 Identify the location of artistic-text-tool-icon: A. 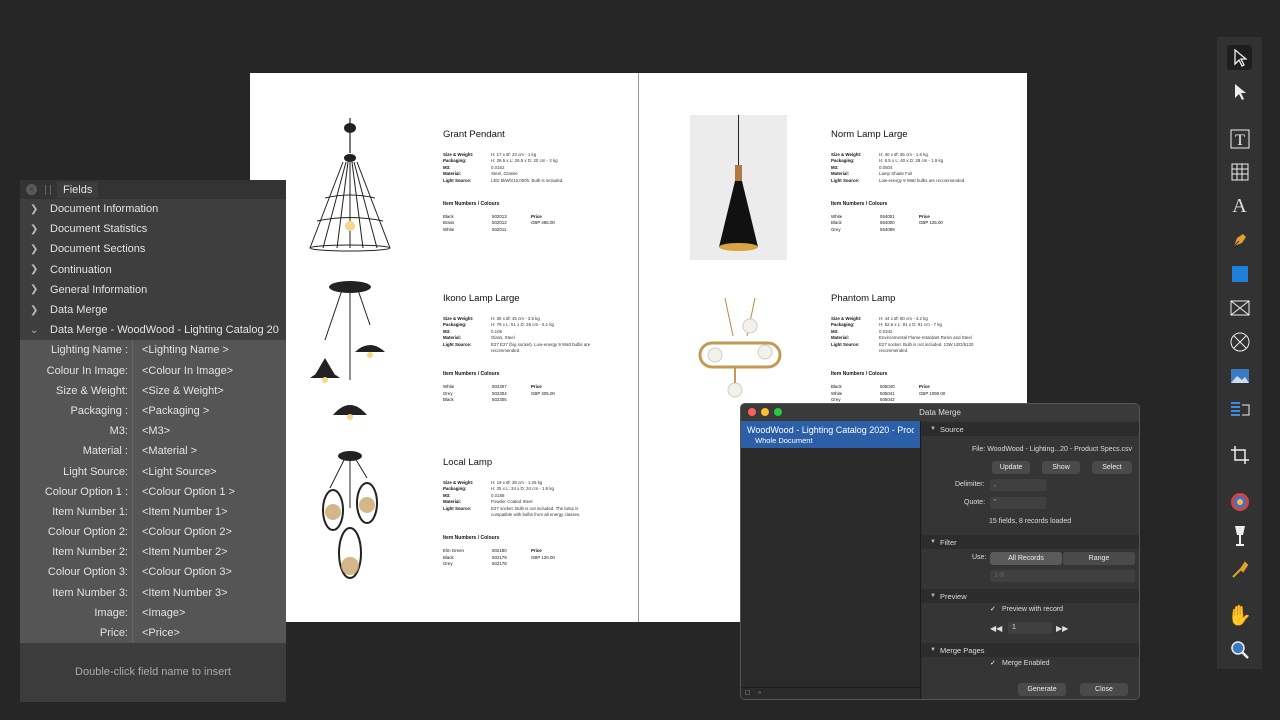
(1239, 206).